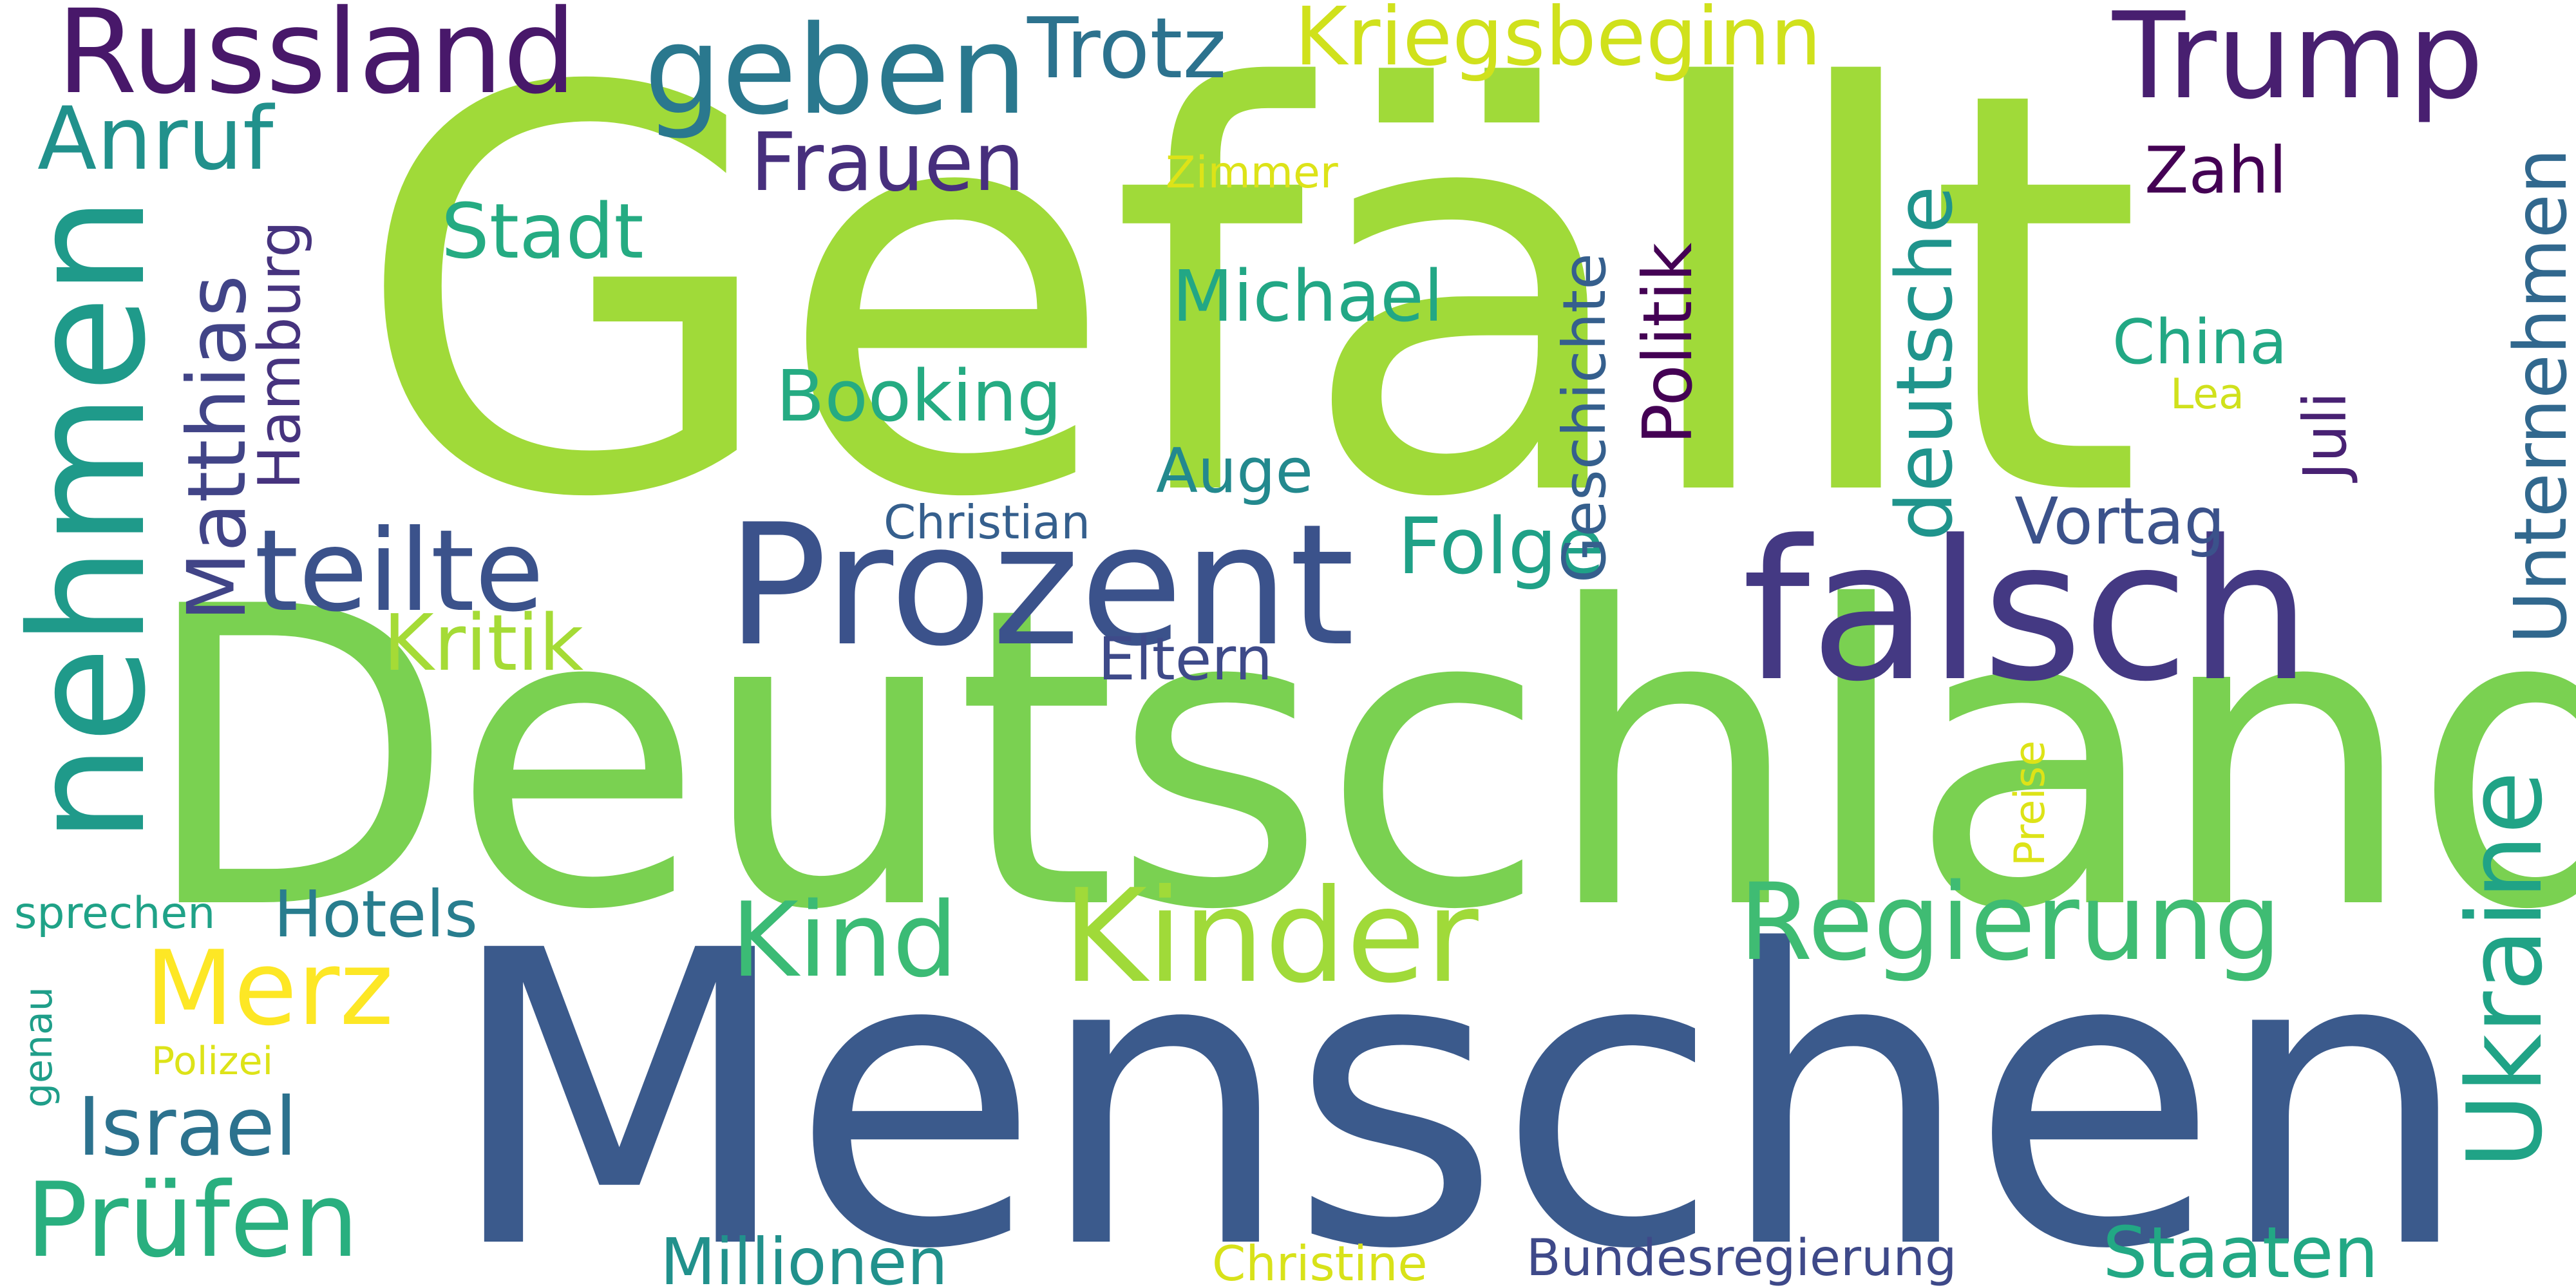  What do you see at coordinates (987, 522) in the screenshot?
I see `word-christian: Christian` at bounding box center [987, 522].